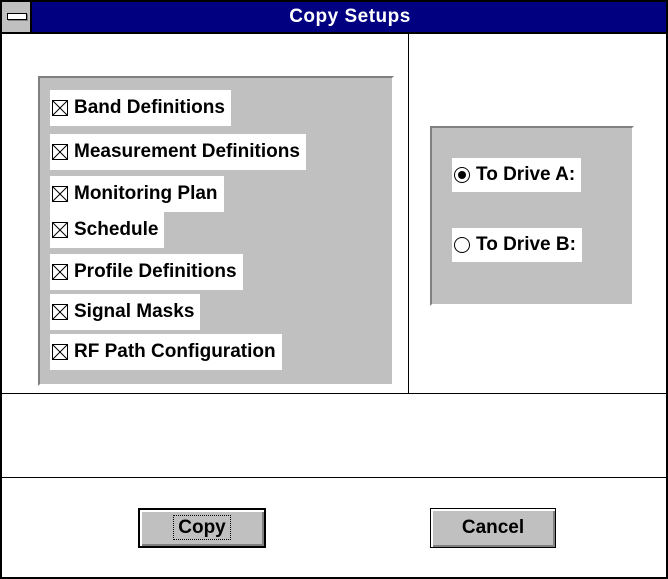 The width and height of the screenshot is (668, 579). What do you see at coordinates (116, 229) in the screenshot?
I see `checkbox-label: Schedule` at bounding box center [116, 229].